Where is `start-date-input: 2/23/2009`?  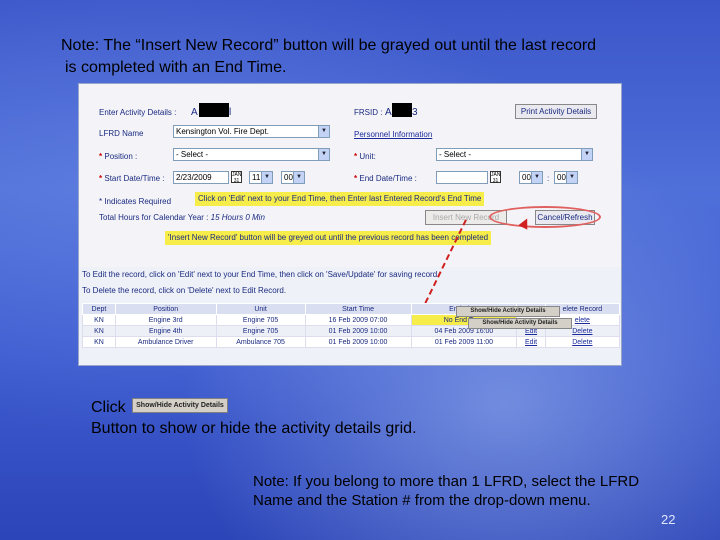 start-date-input: 2/23/2009 is located at coordinates (201, 177).